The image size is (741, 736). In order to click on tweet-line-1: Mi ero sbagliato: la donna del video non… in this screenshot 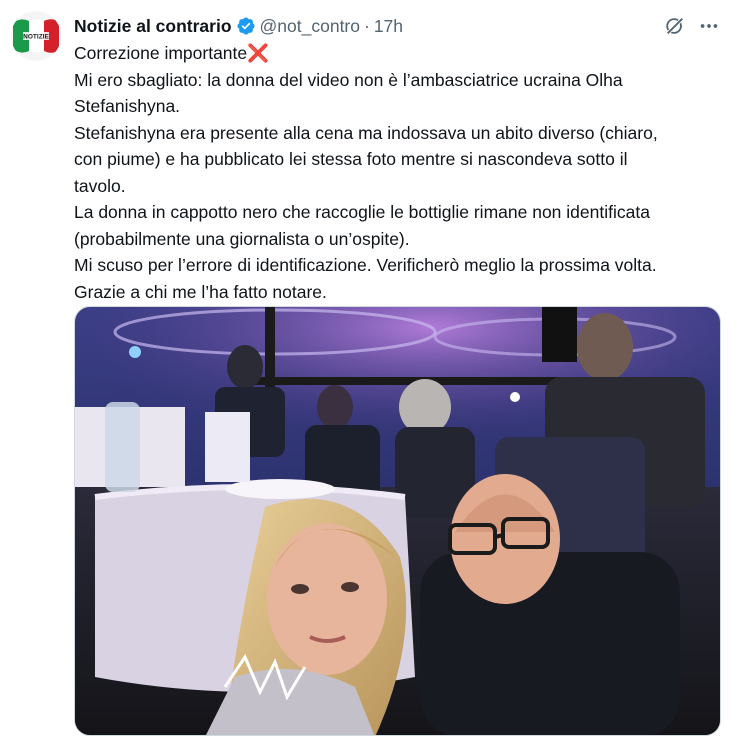, I will do `click(348, 79)`.